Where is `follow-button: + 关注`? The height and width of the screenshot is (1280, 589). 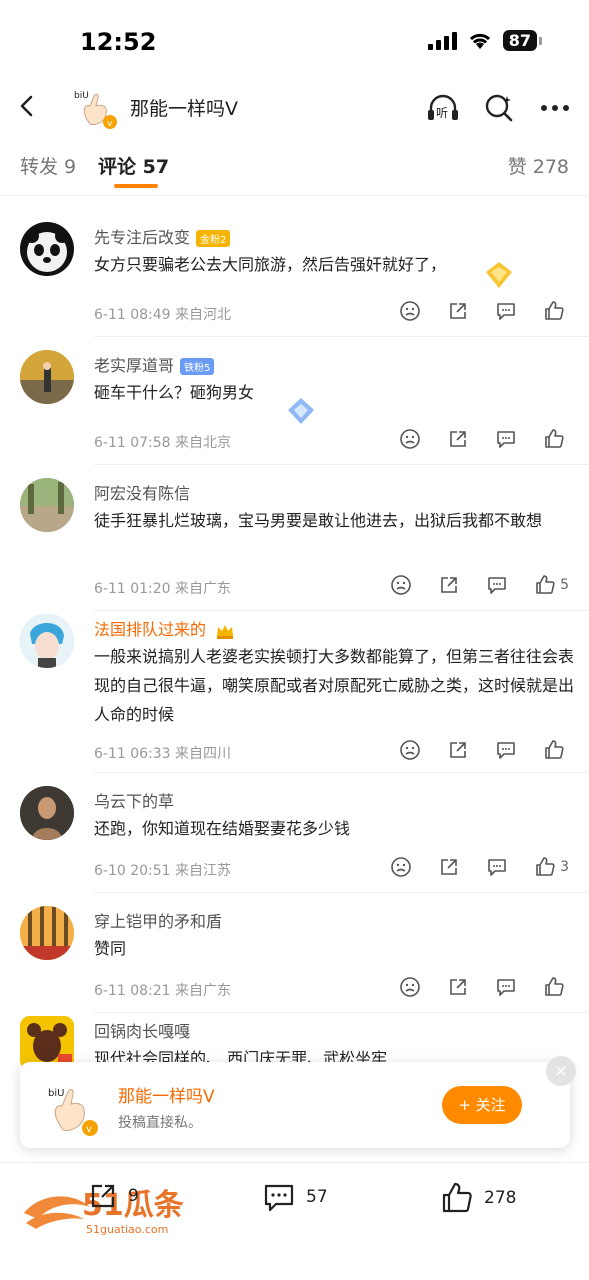
follow-button: + 关注 is located at coordinates (482, 1105).